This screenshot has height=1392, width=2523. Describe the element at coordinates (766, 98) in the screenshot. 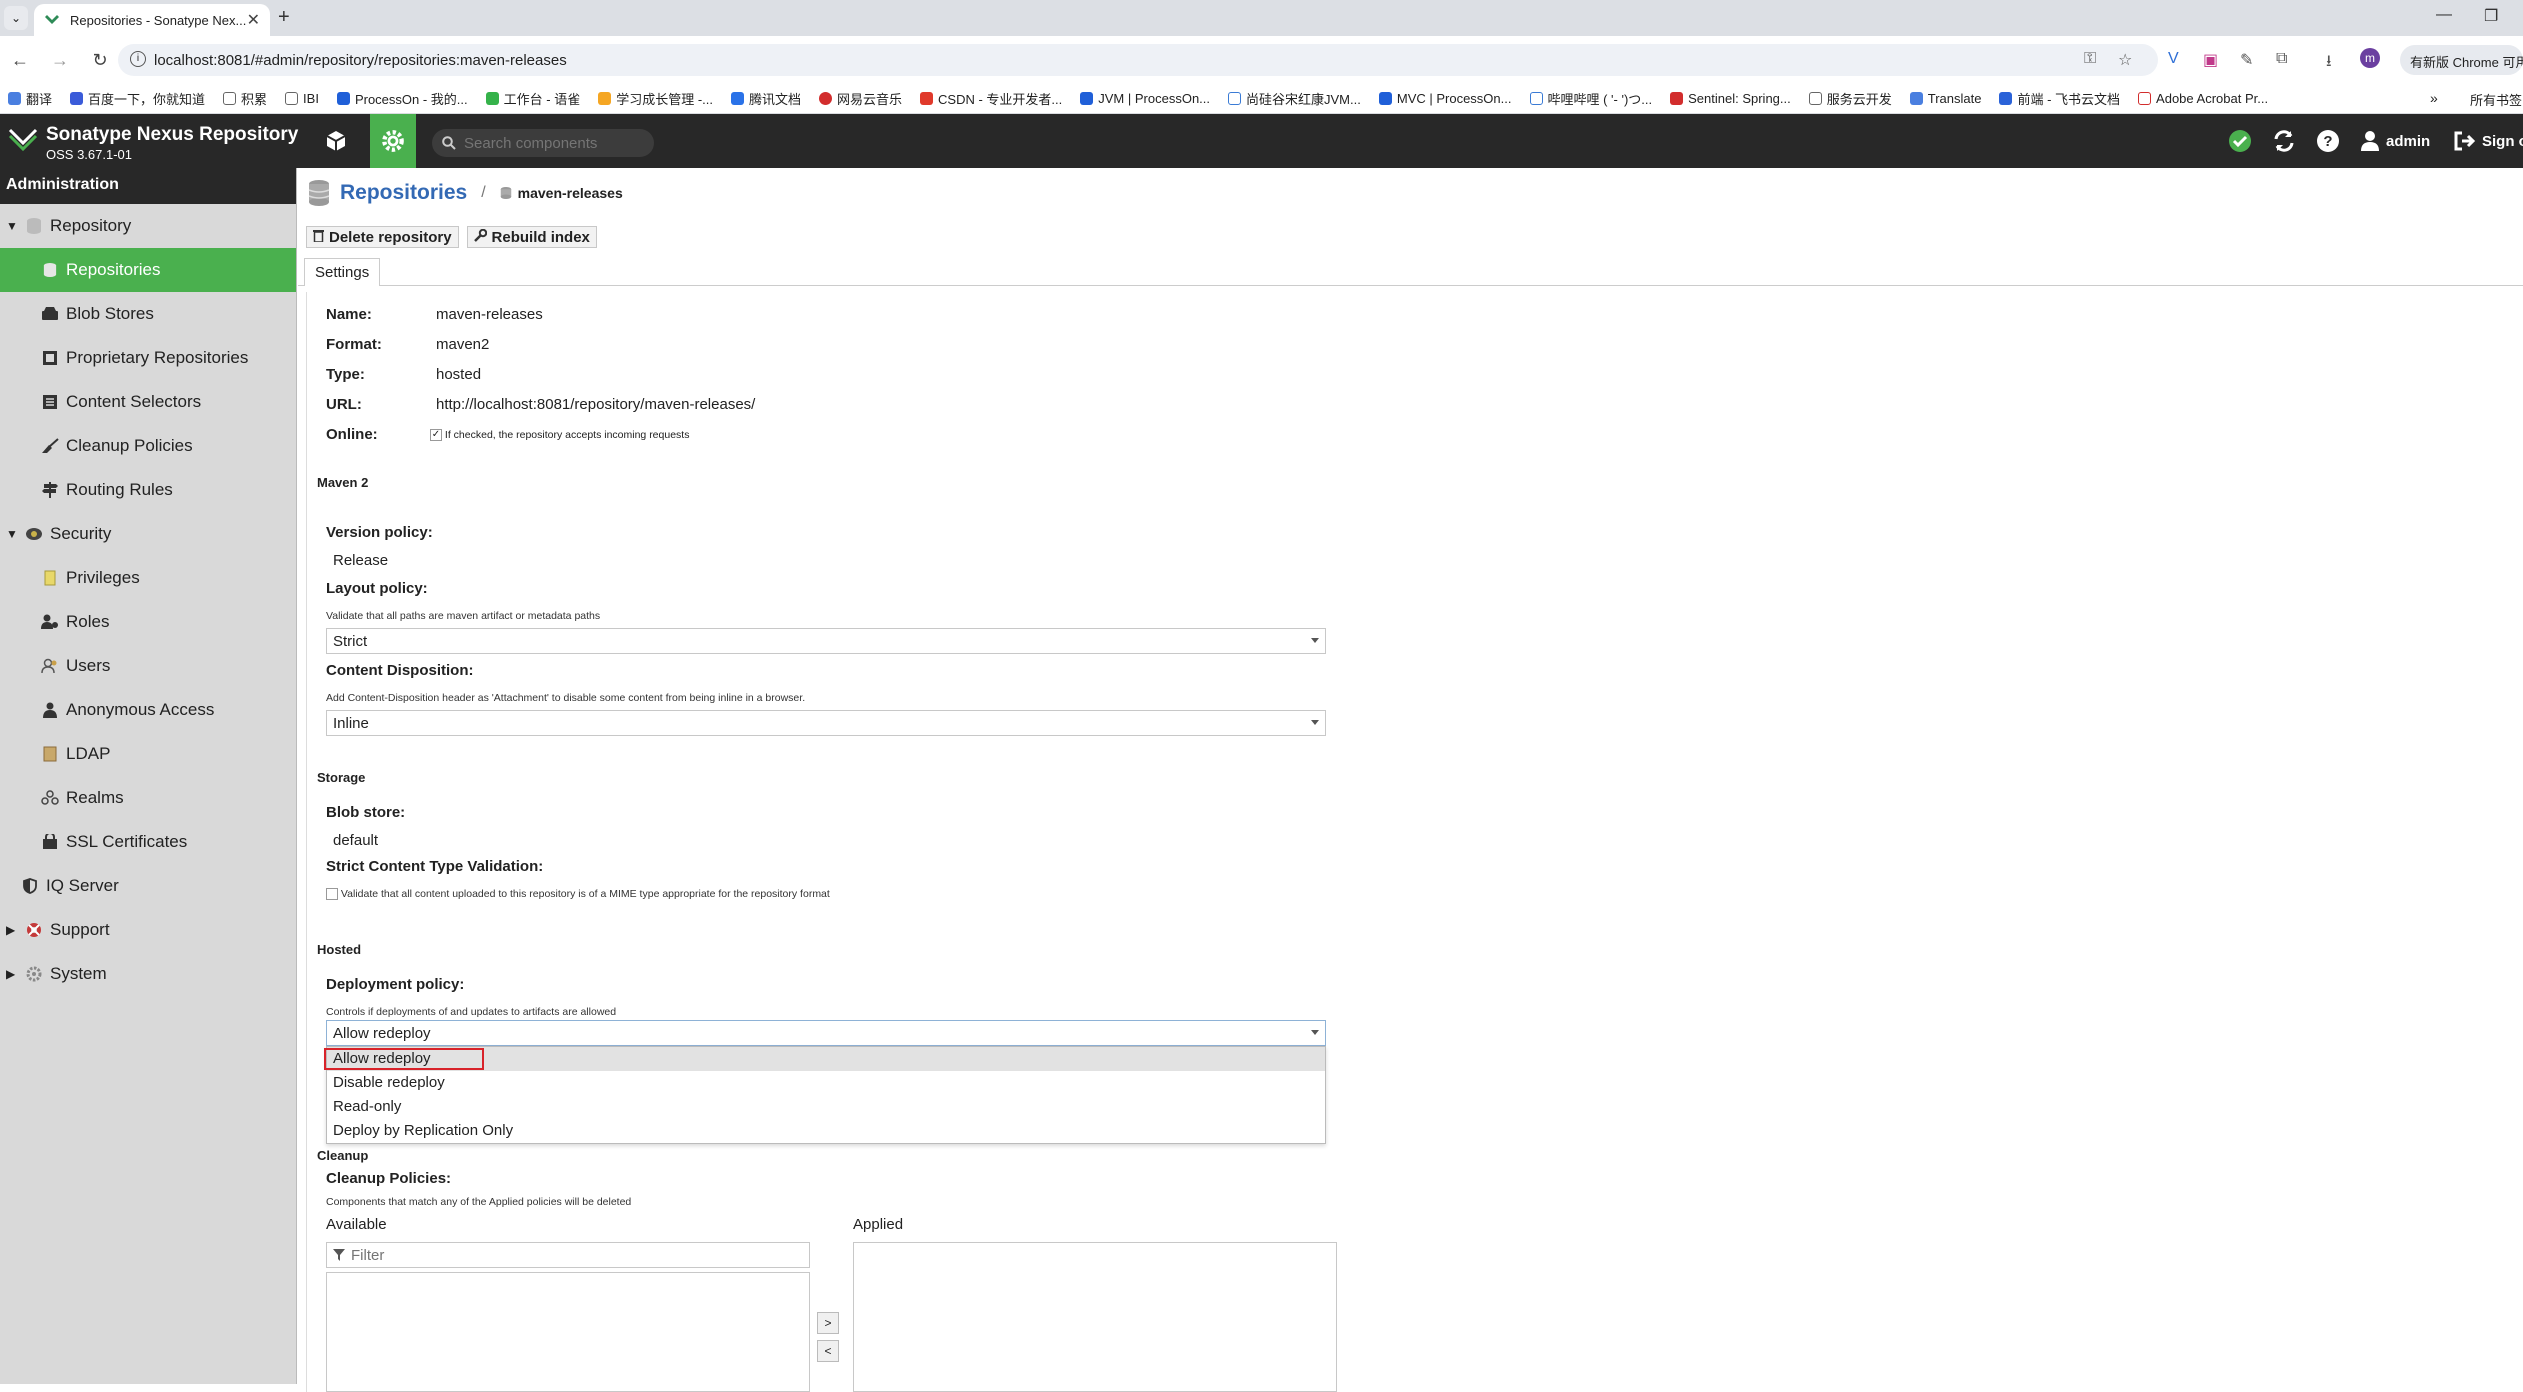

I see `bookmark-item: 腾讯文档` at that location.